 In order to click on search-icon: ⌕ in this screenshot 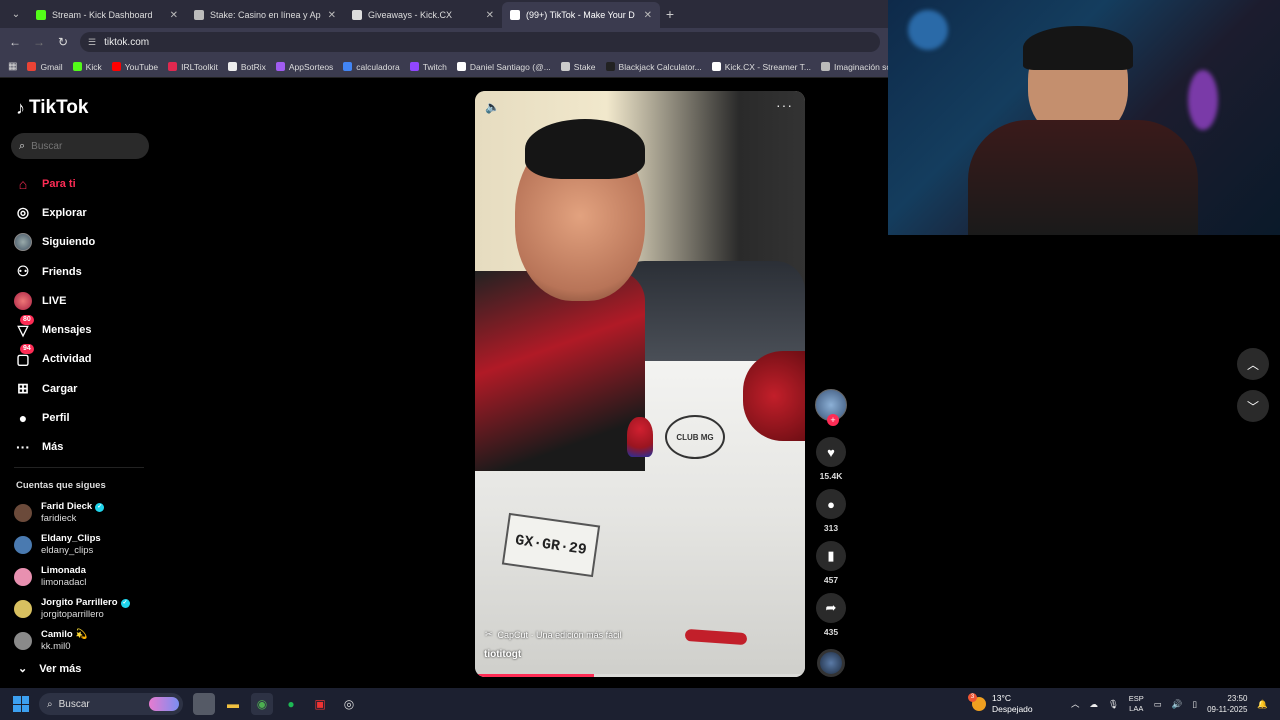, I will do `click(50, 704)`.